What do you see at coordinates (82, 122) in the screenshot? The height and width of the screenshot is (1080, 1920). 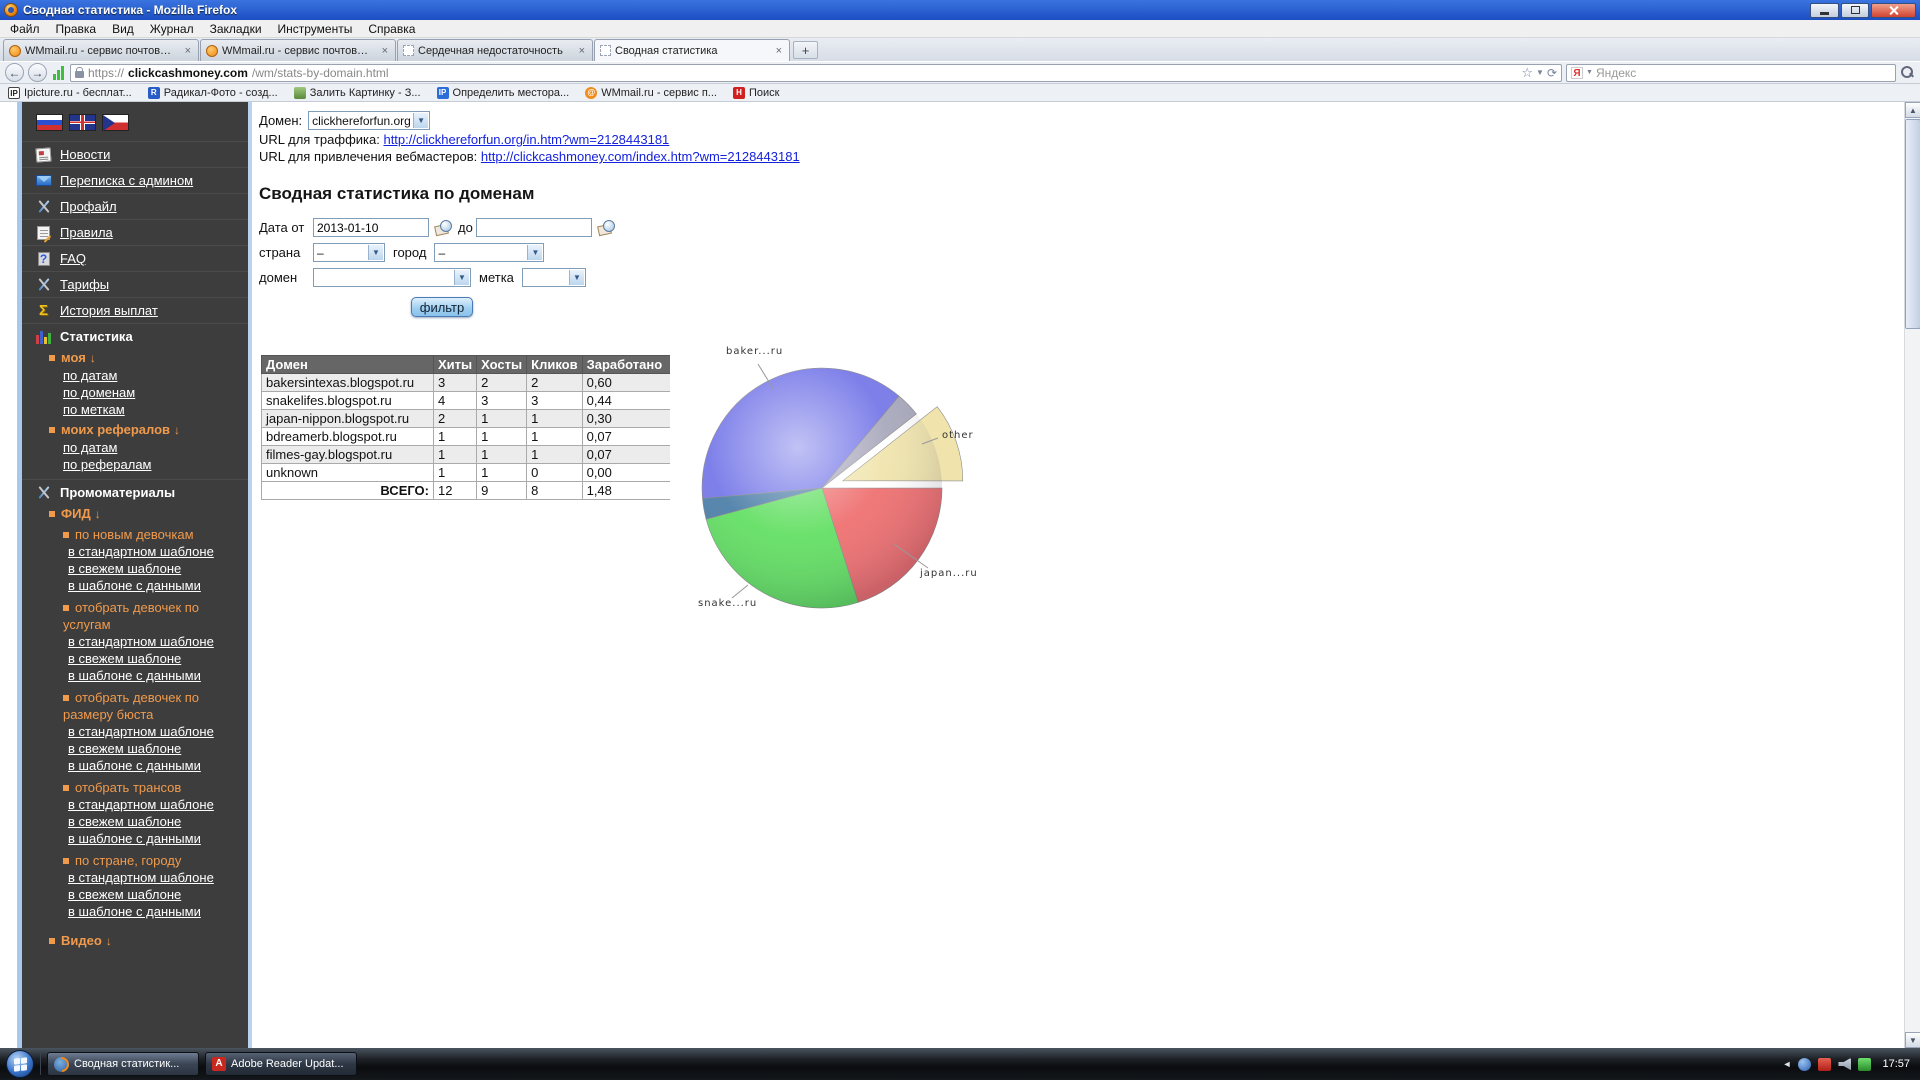 I see `uk-flag` at bounding box center [82, 122].